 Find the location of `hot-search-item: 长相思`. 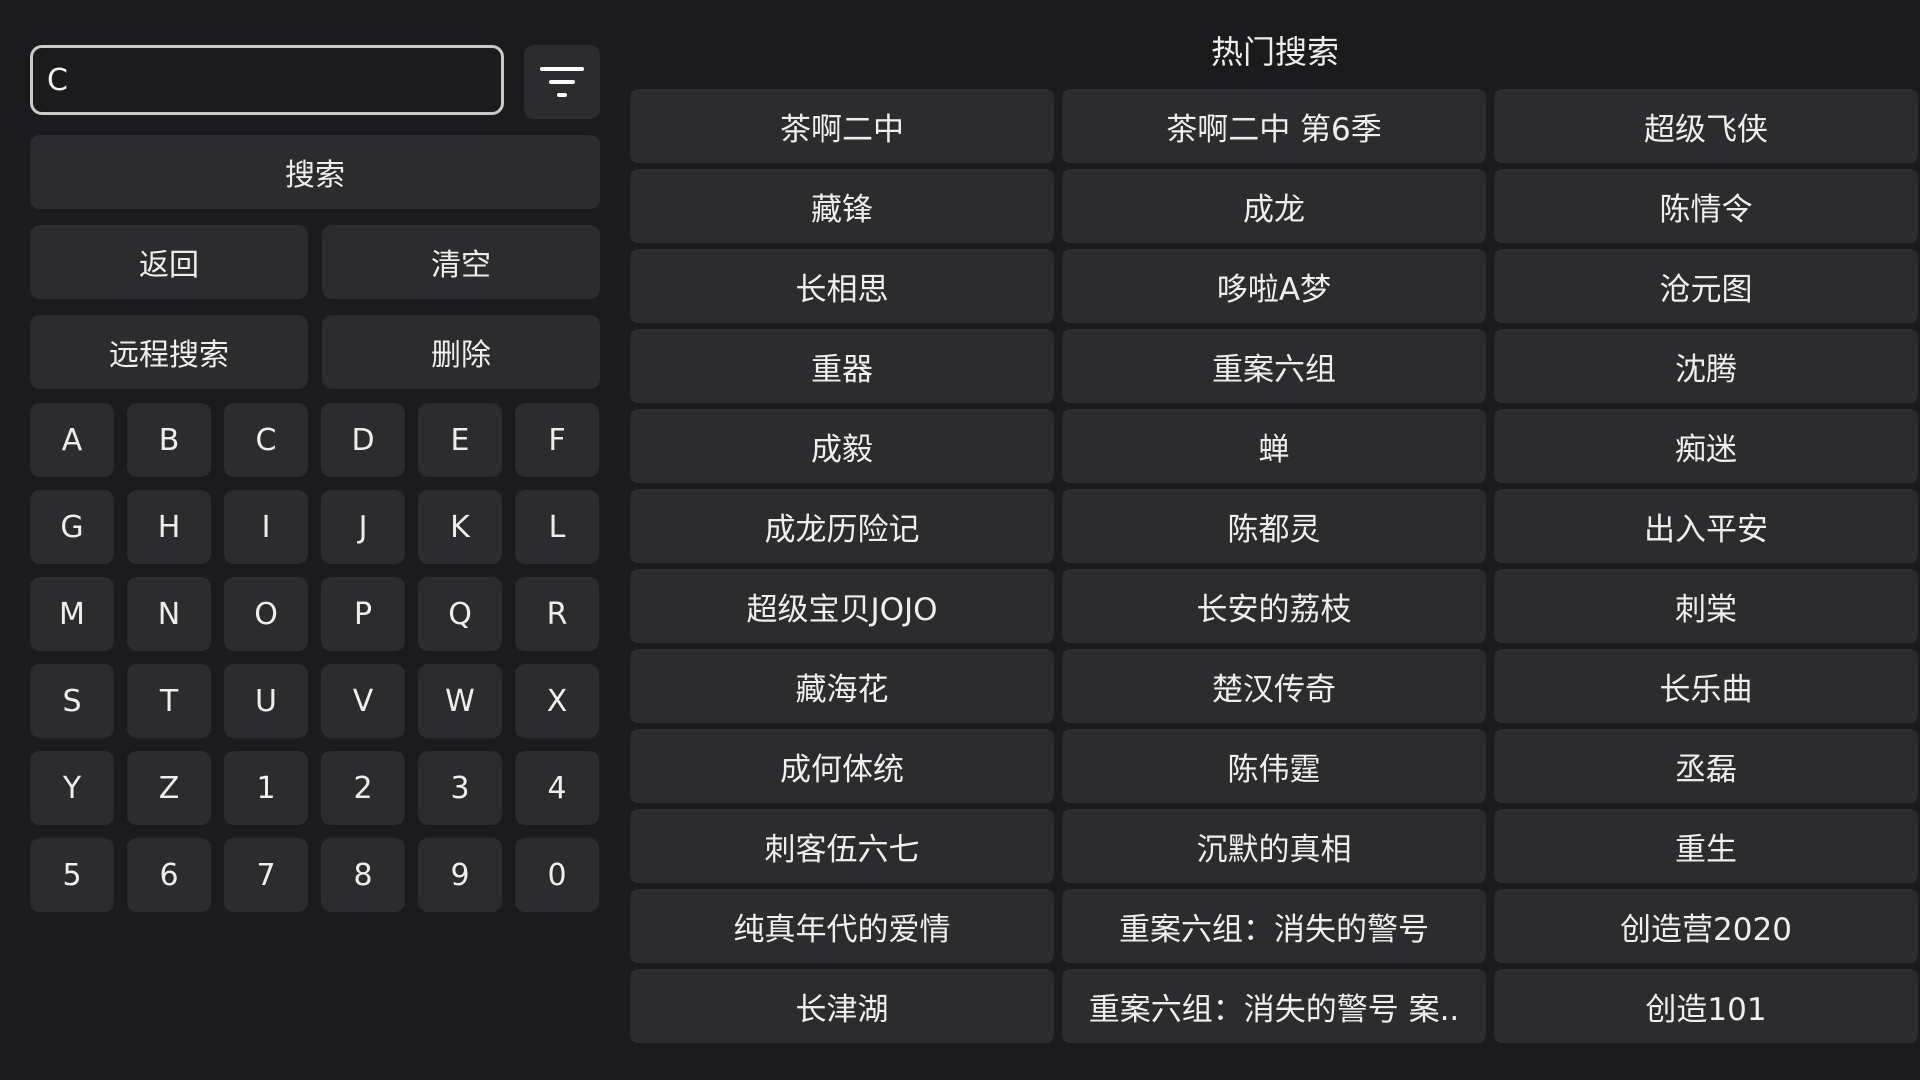

hot-search-item: 长相思 is located at coordinates (842, 286).